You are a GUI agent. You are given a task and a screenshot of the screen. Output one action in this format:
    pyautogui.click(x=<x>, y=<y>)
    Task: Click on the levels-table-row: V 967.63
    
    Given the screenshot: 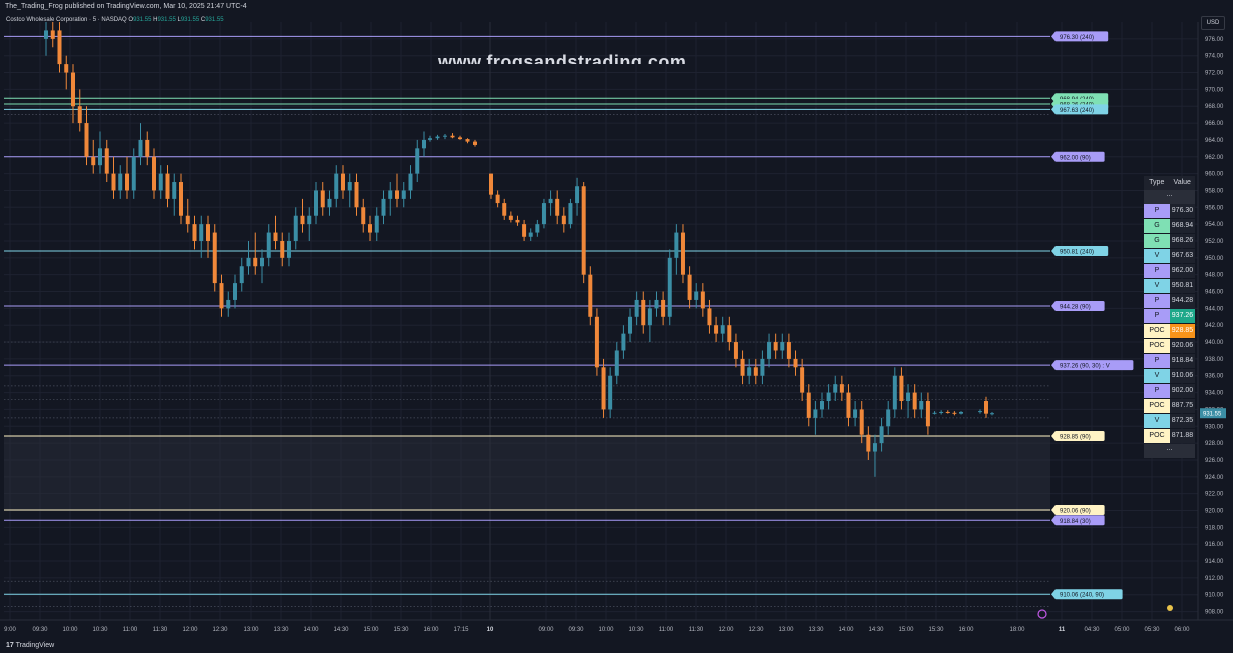 What is the action you would take?
    pyautogui.click(x=1169, y=256)
    